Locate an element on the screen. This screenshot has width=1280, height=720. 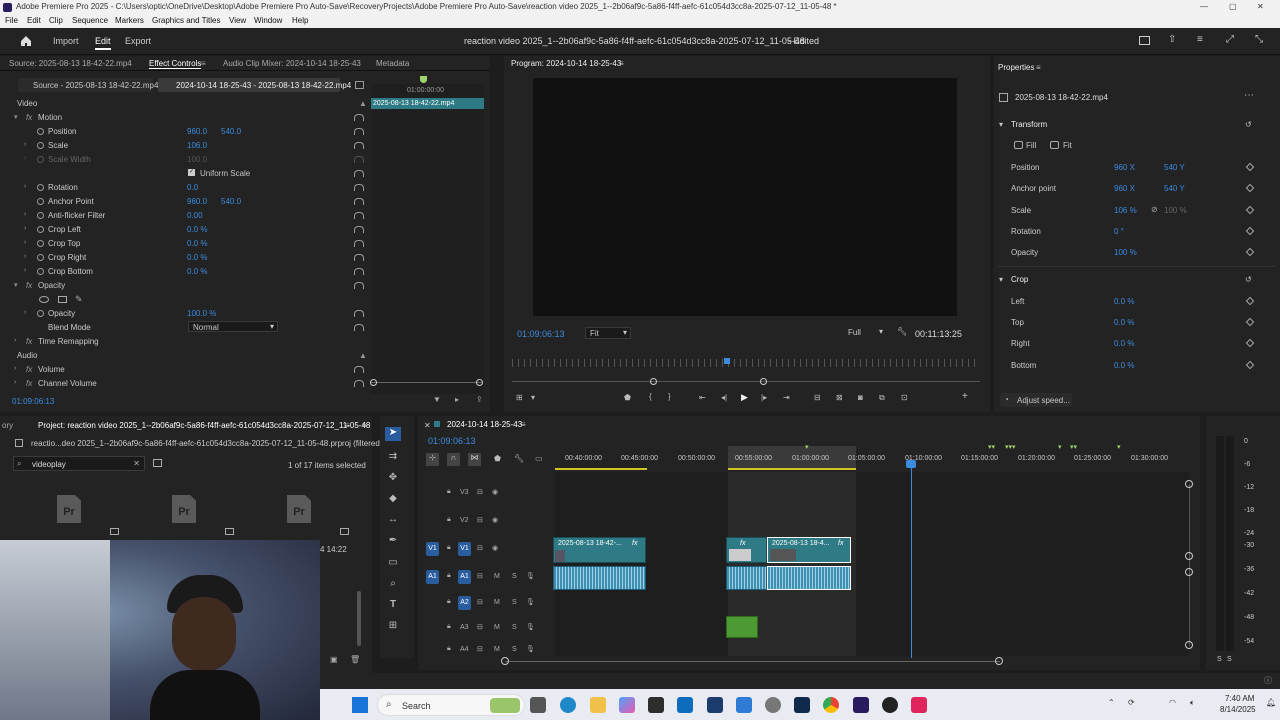
notification-bell-icon: 🔔︎ is located at coordinates (1271, 702).